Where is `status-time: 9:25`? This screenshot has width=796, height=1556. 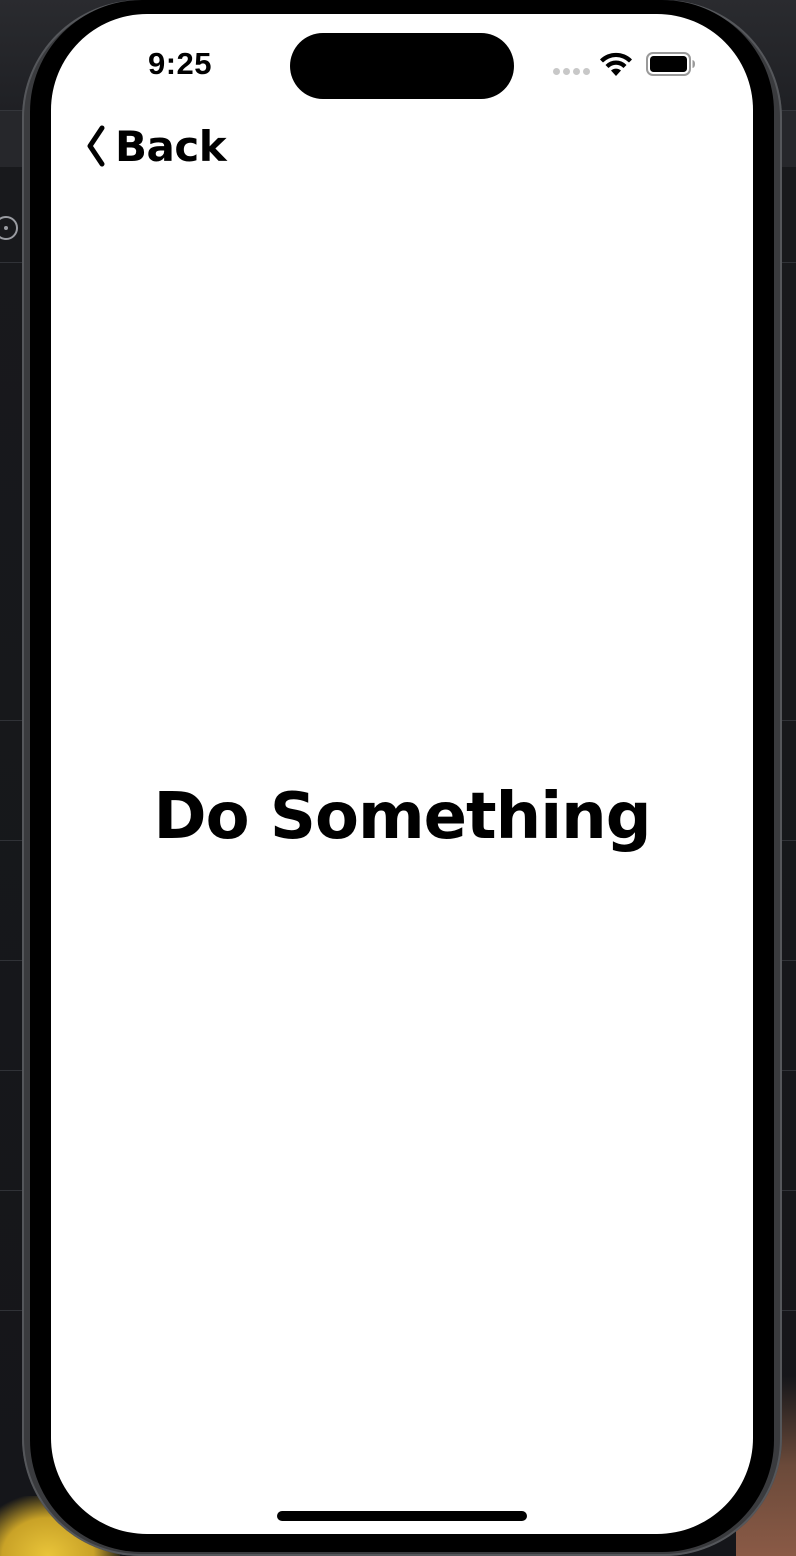
status-time: 9:25 is located at coordinates (180, 63).